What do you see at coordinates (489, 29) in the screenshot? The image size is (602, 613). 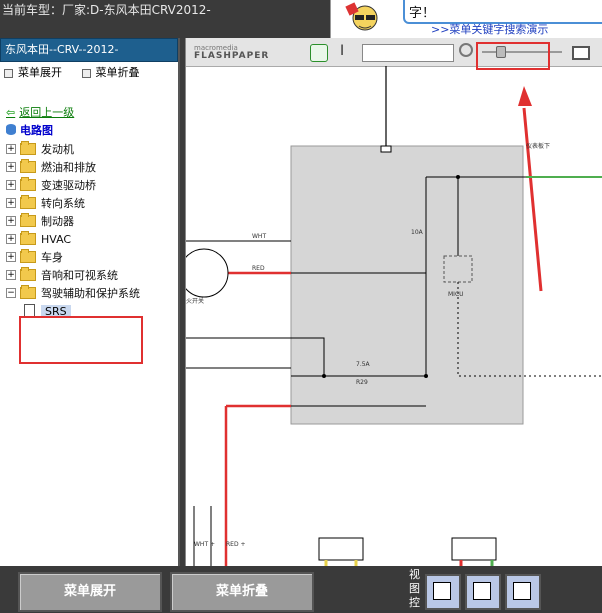 I see `search-demo-link: >>菜单关键字搜索演示` at bounding box center [489, 29].